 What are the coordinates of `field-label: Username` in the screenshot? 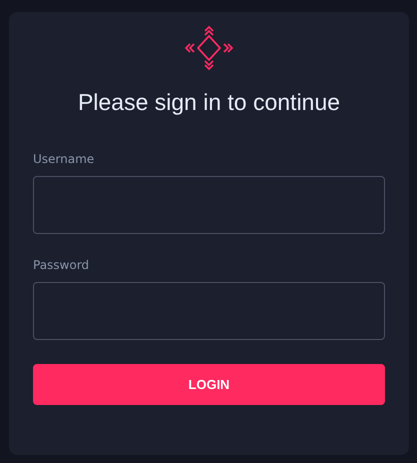 It's located at (63, 159).